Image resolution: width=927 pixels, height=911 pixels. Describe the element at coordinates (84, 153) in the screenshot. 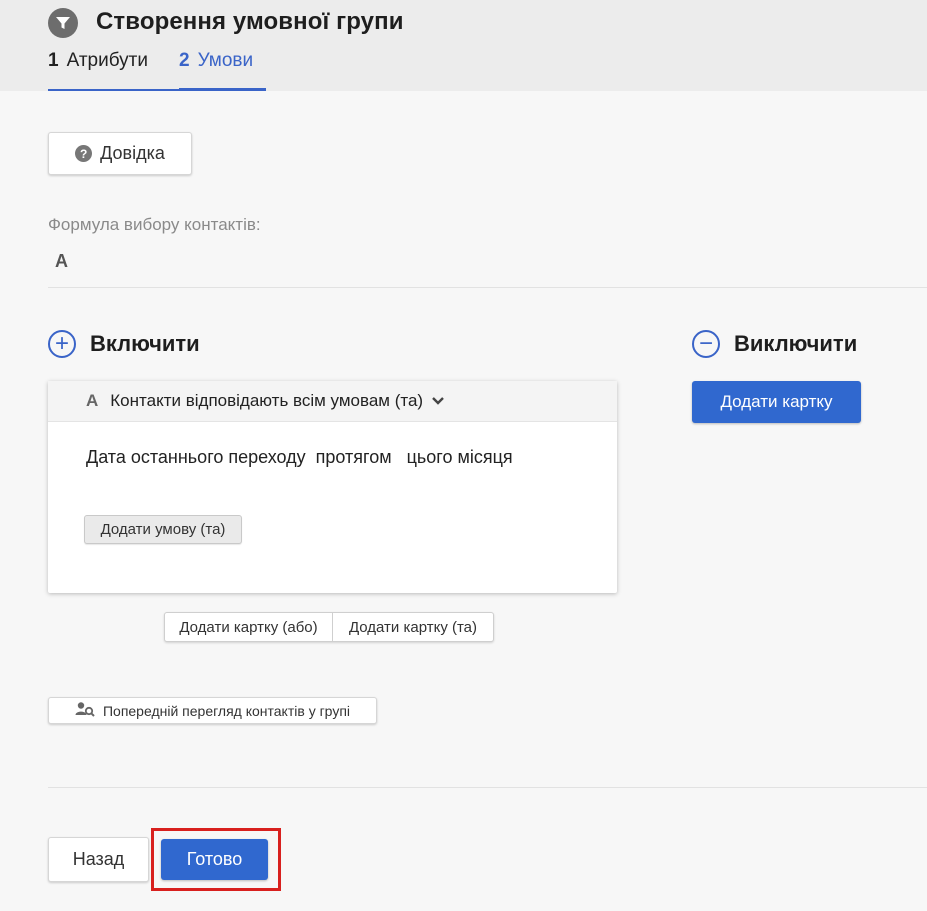

I see `question-icon: ?` at that location.